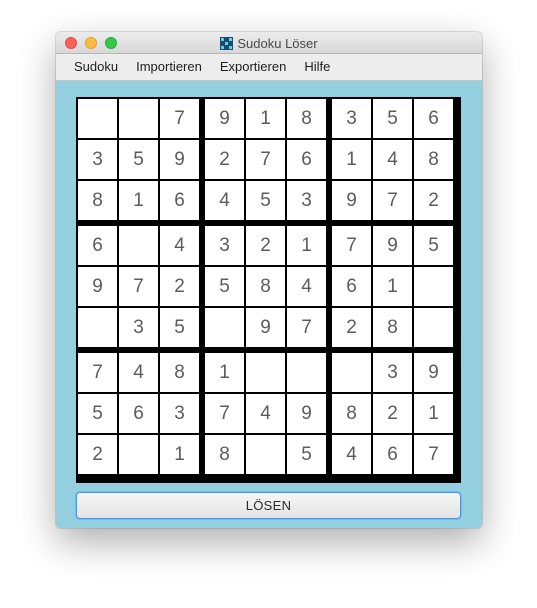 The width and height of the screenshot is (537, 608). What do you see at coordinates (317, 67) in the screenshot?
I see `menu-hilfe: Hilfe` at bounding box center [317, 67].